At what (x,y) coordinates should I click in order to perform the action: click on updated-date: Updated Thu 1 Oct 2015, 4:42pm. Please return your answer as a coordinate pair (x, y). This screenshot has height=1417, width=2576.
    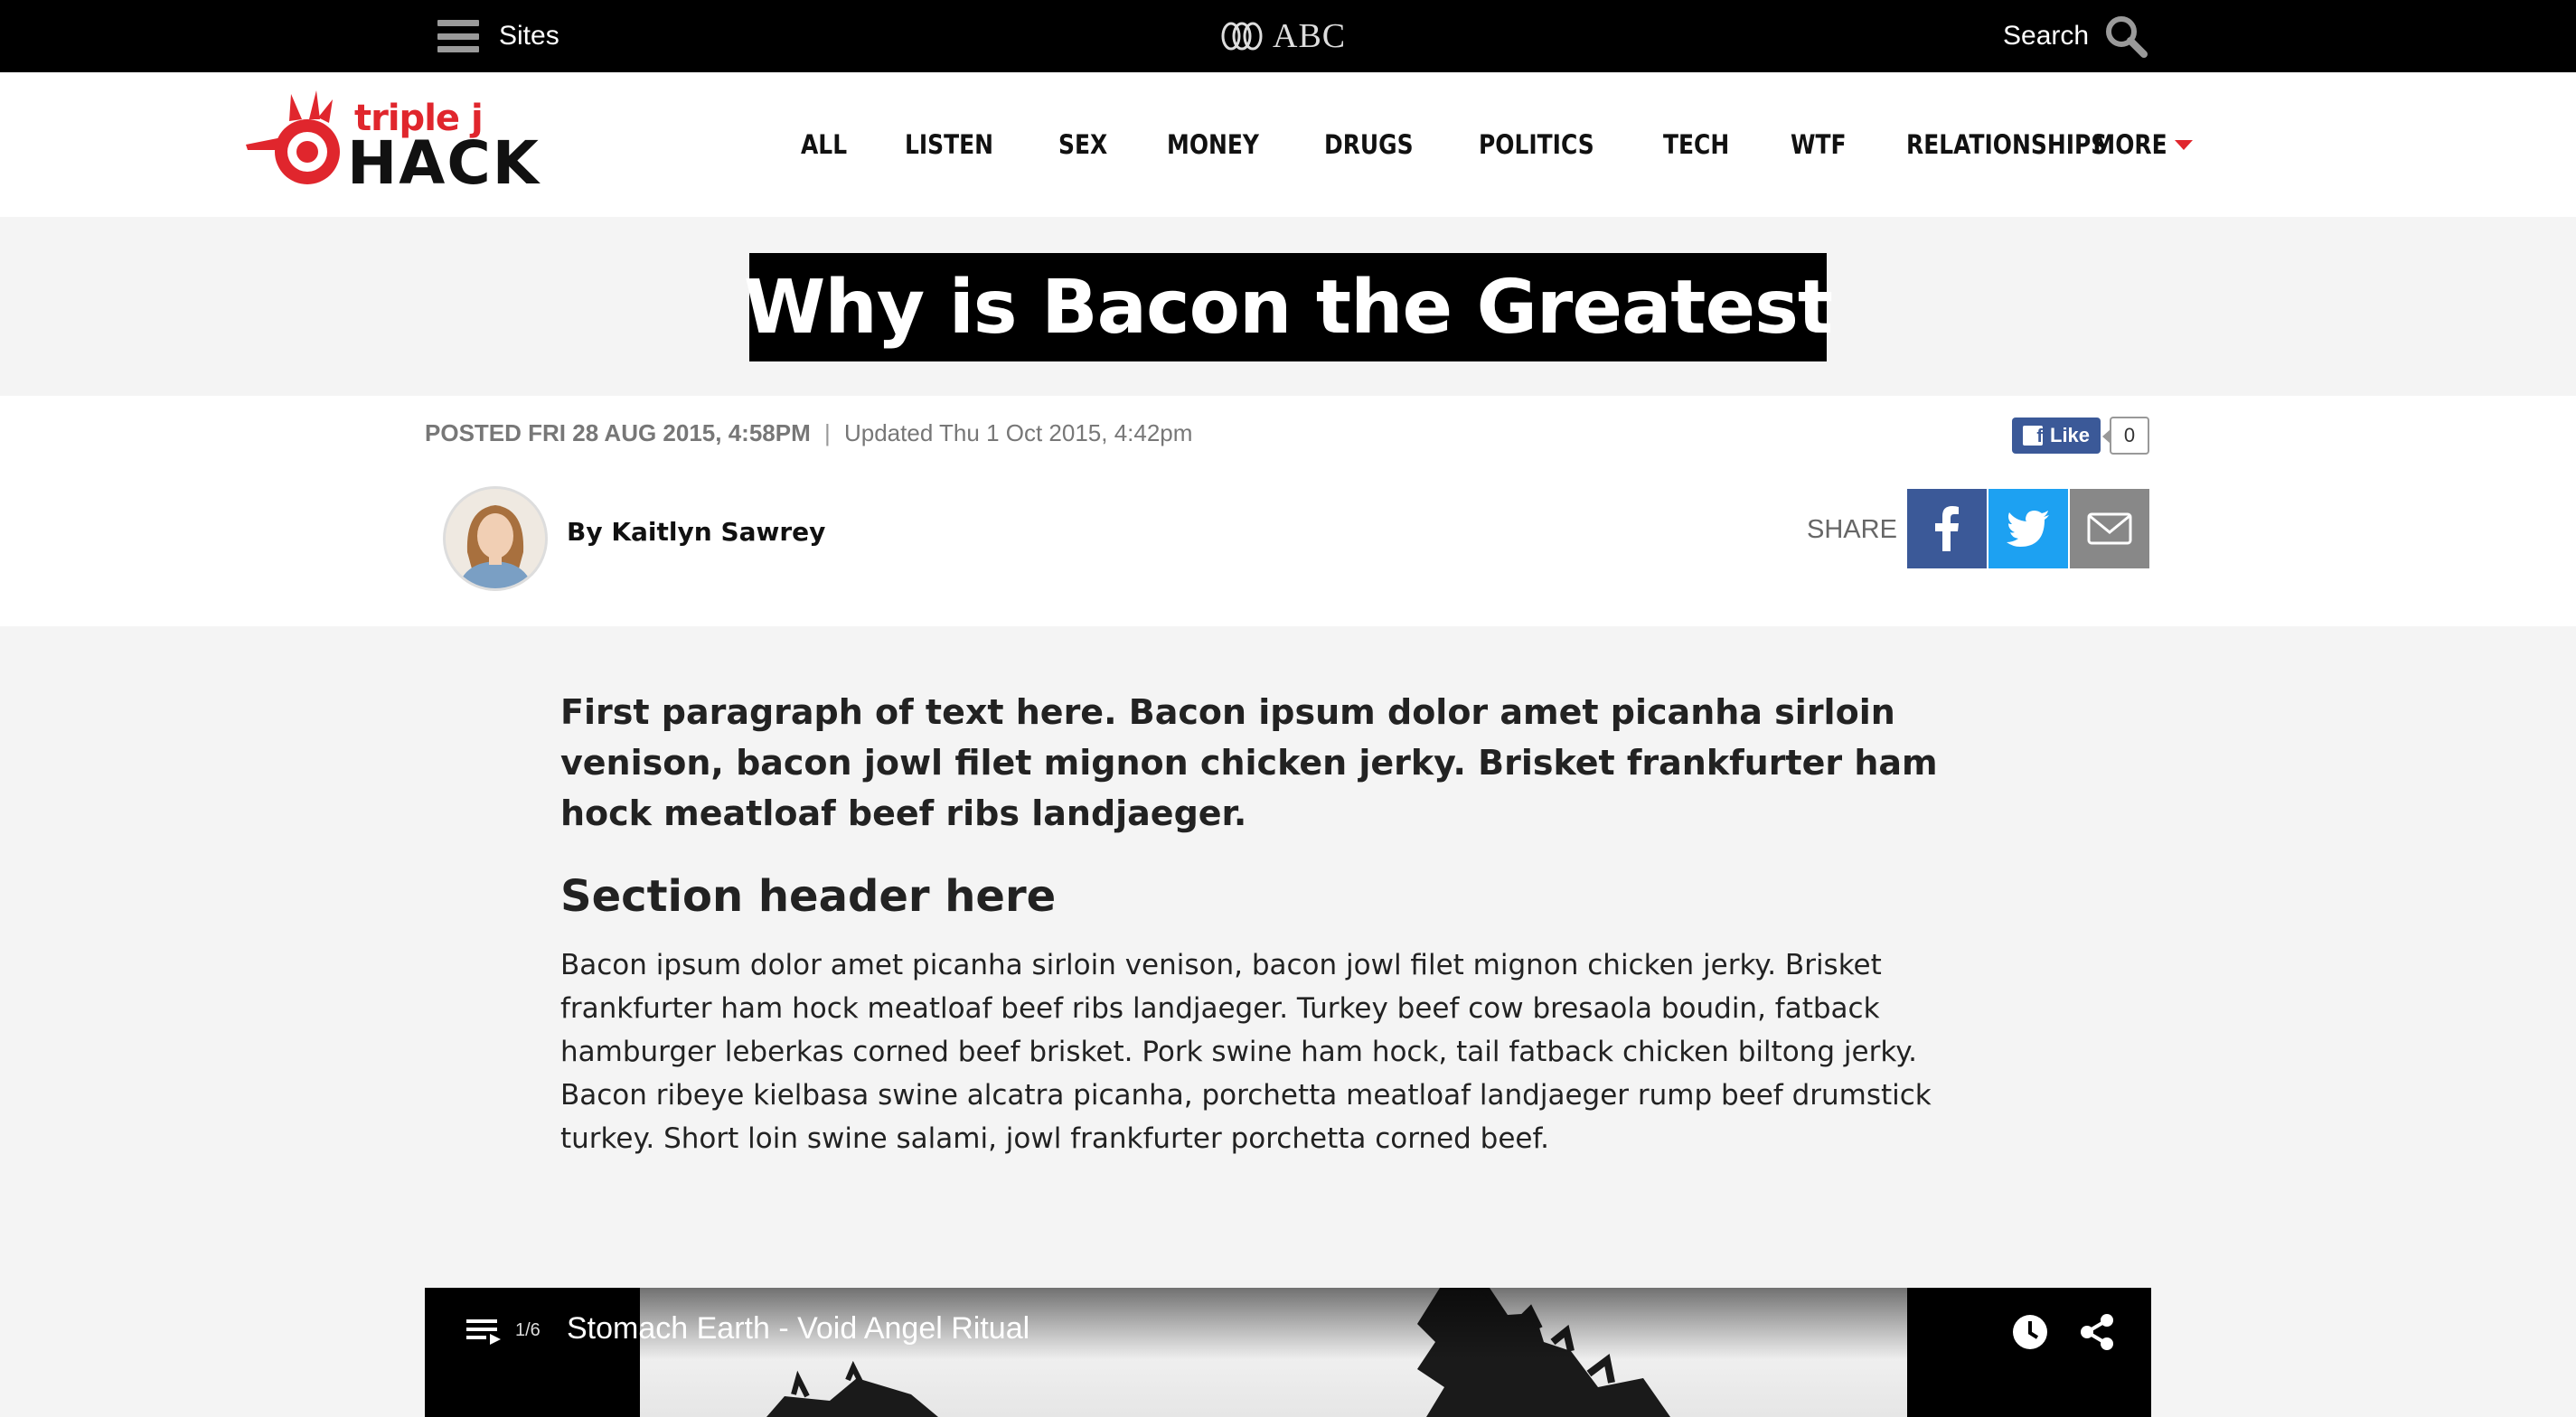
    Looking at the image, I should click on (1018, 433).